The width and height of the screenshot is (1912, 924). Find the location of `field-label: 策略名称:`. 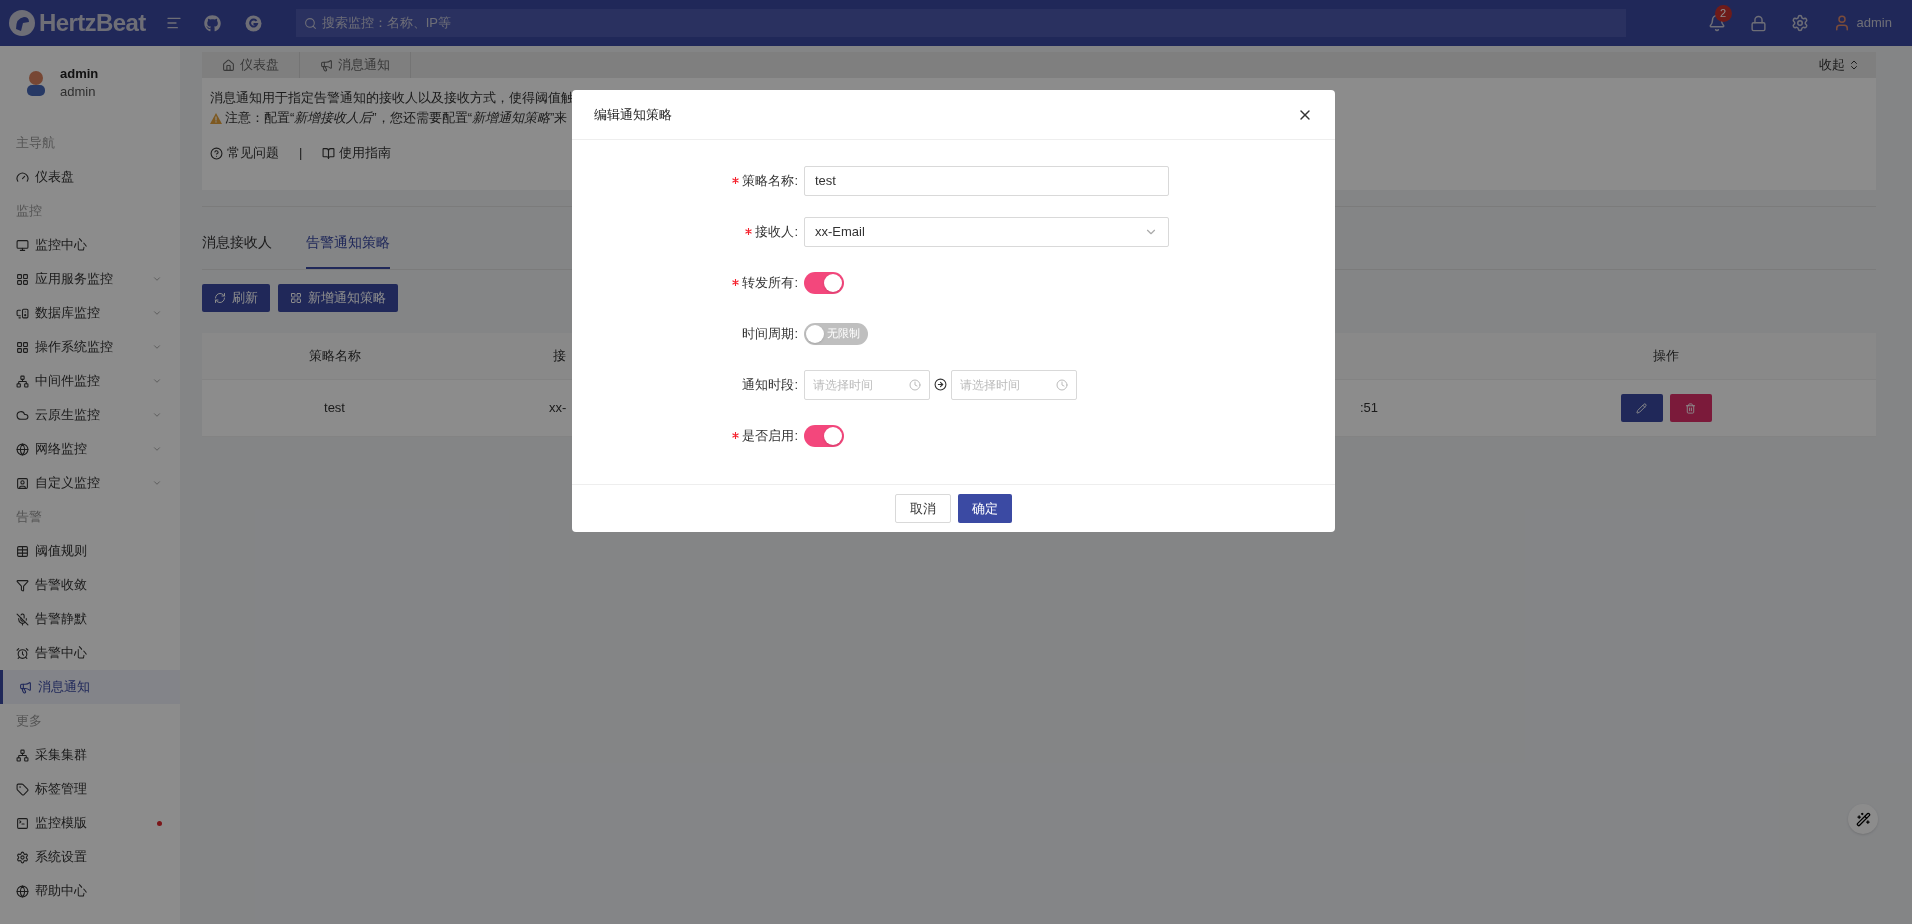

field-label: 策略名称: is located at coordinates (770, 180).